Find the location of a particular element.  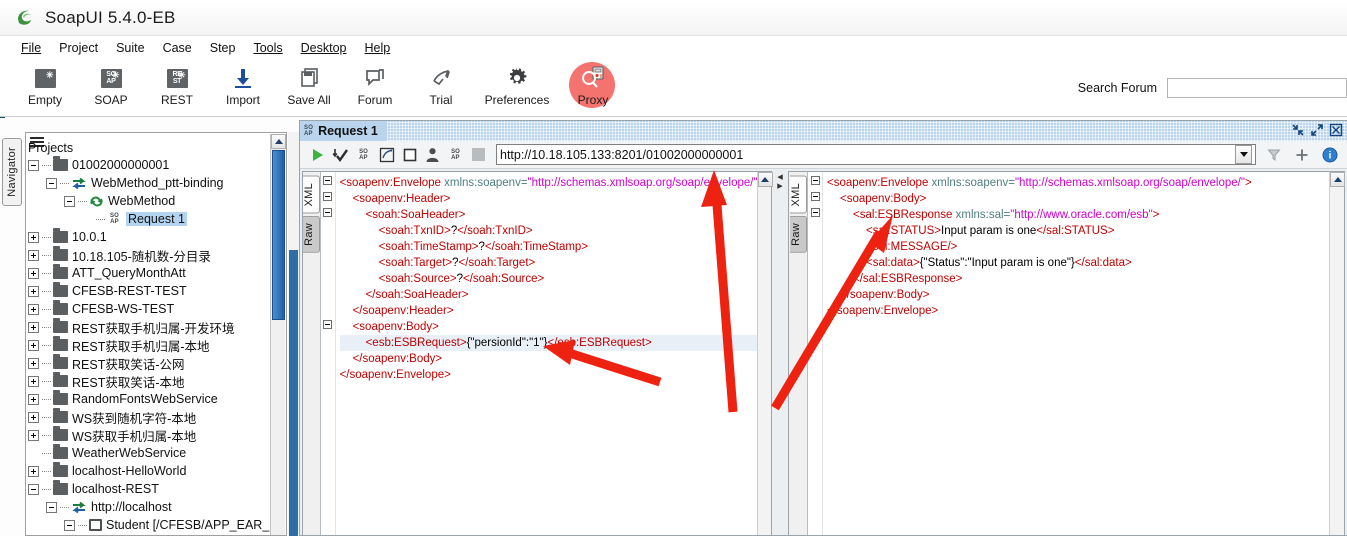

endpoint-dropdown-button is located at coordinates (1243, 154).